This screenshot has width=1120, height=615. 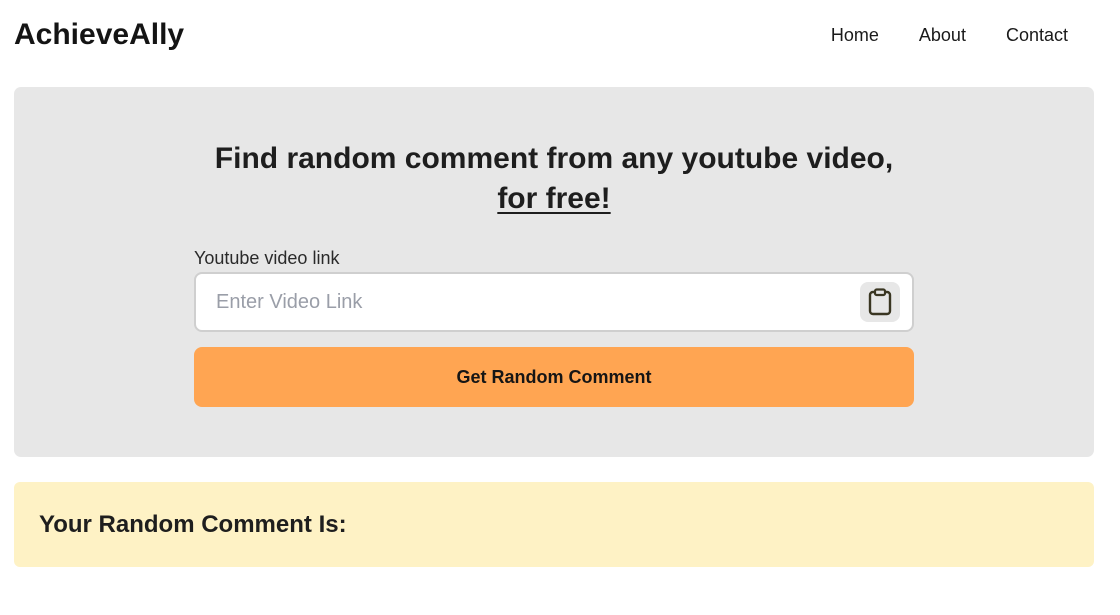 What do you see at coordinates (267, 258) in the screenshot?
I see `video-link-label: Youtube video link` at bounding box center [267, 258].